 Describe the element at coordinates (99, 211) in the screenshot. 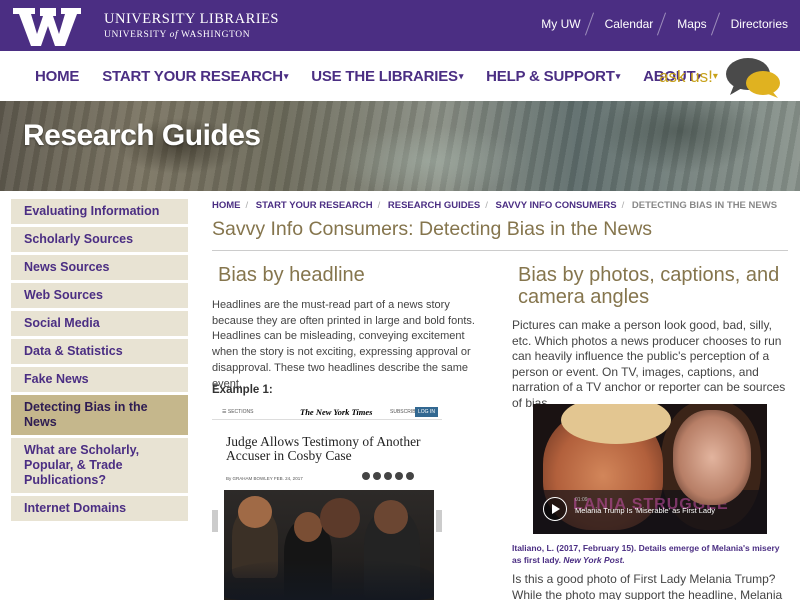

I see `sidebar-item-evaluating-information: Evaluating Information` at that location.